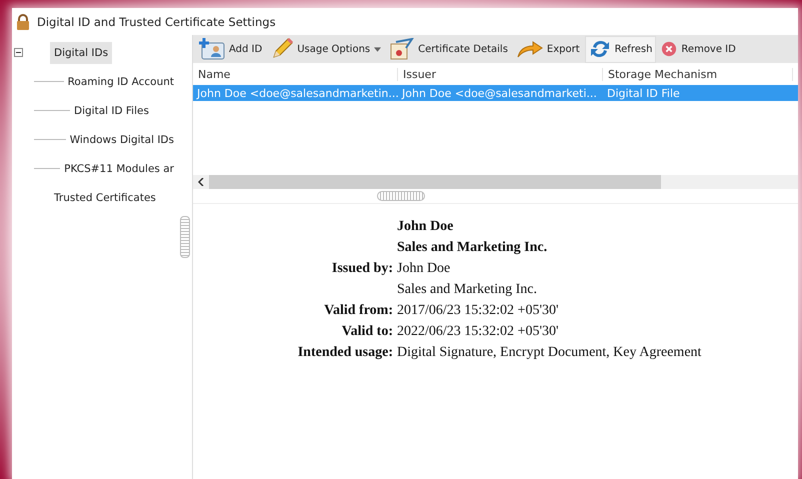 This screenshot has height=479, width=802. What do you see at coordinates (119, 169) in the screenshot?
I see `tree-item: PKCS#11 Modules ar` at bounding box center [119, 169].